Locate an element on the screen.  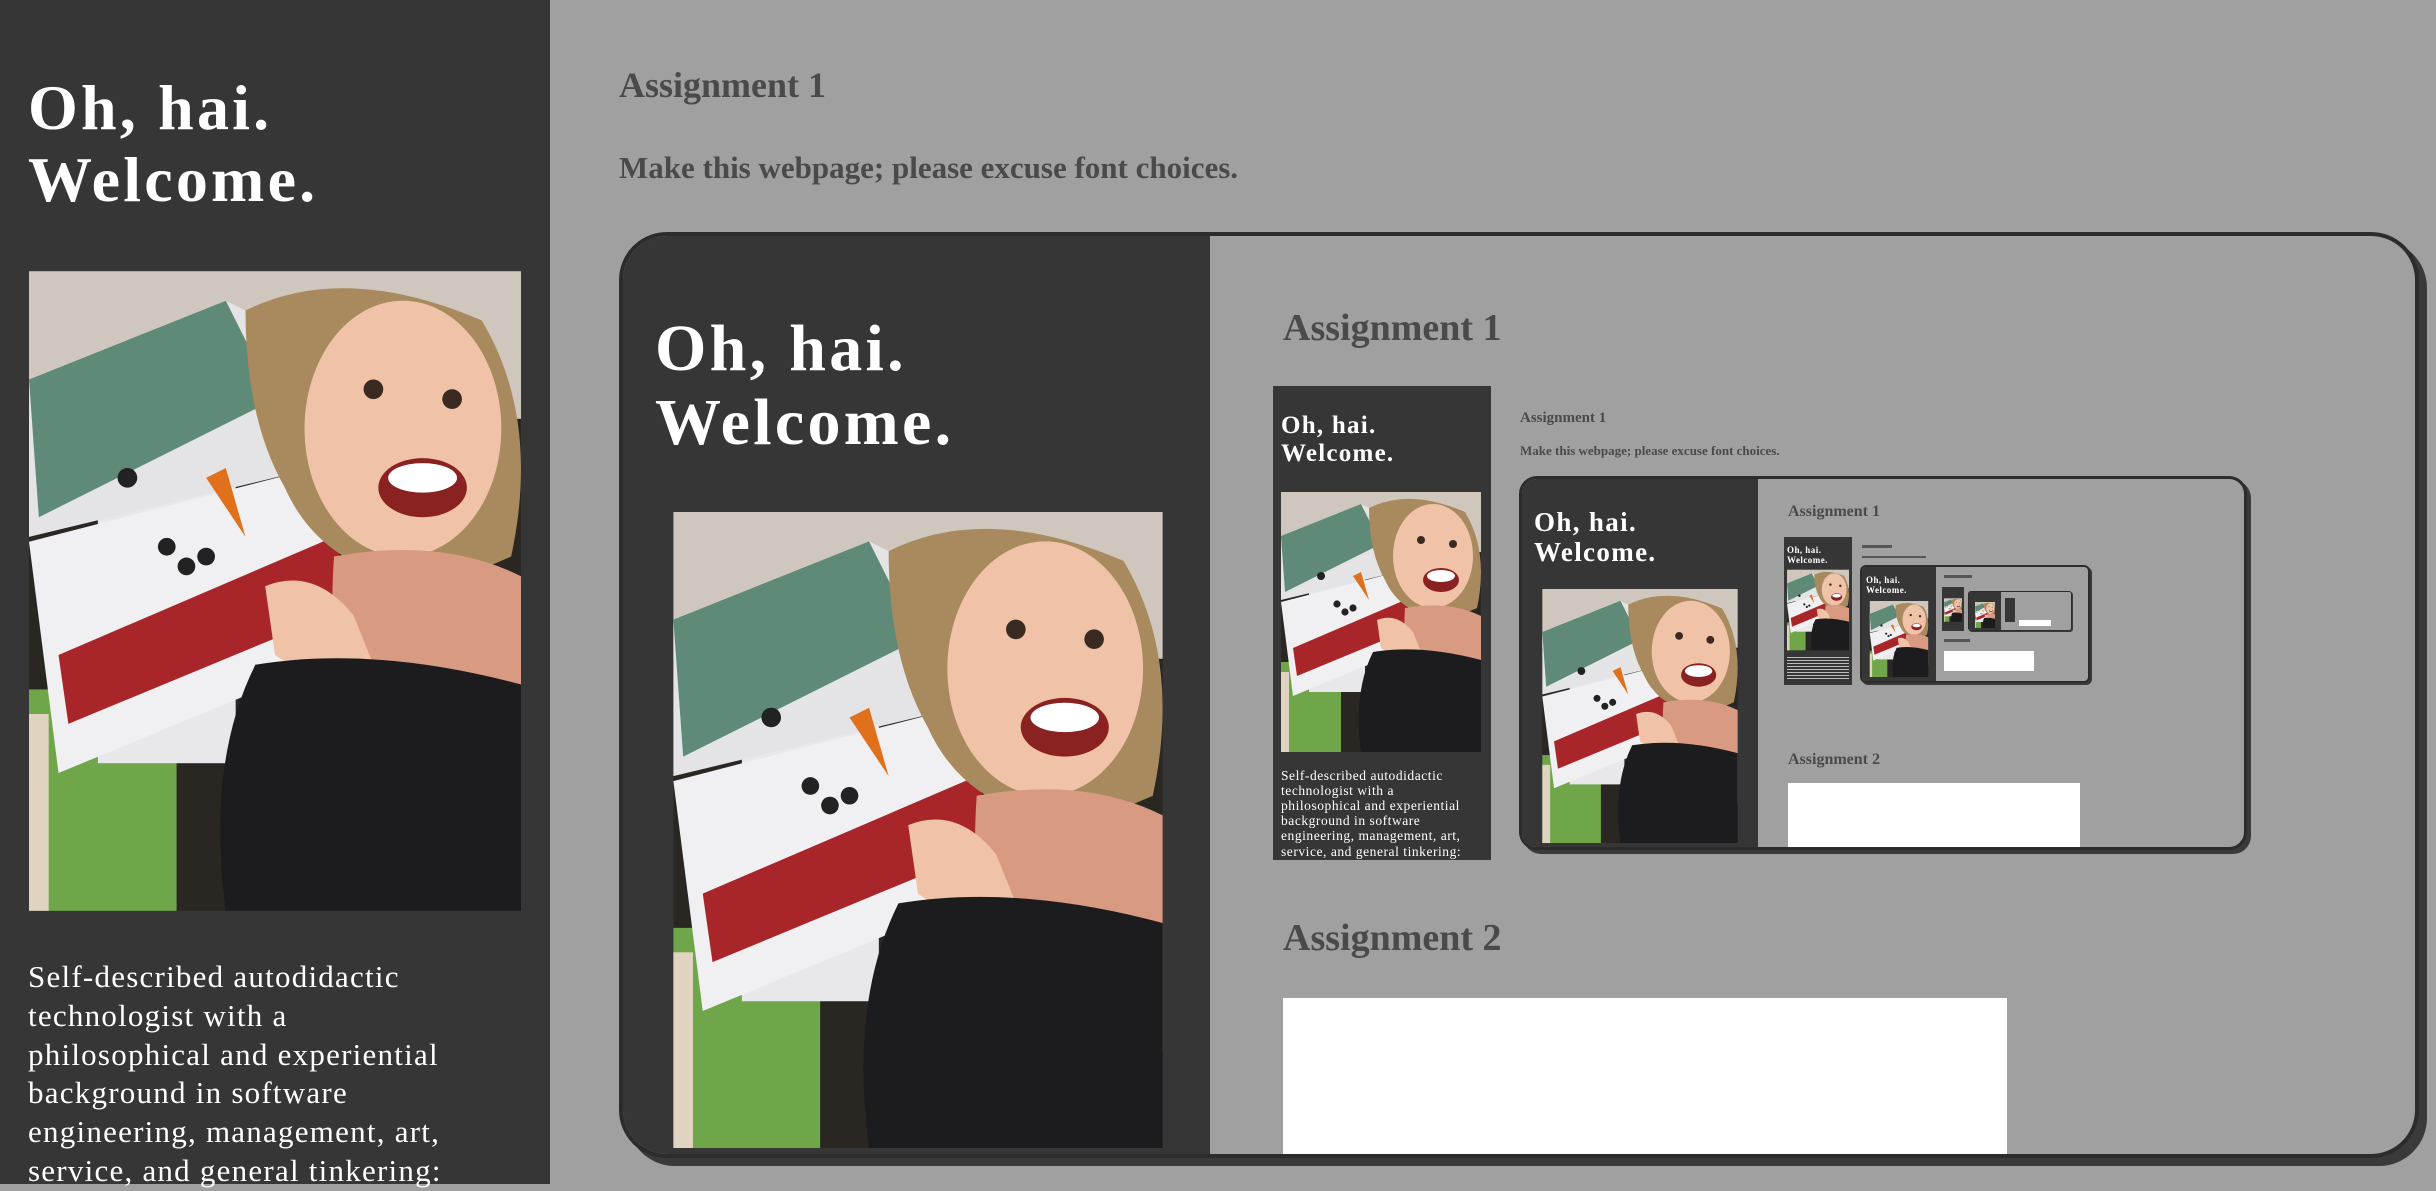
tiny-bio-lines is located at coordinates (1818, 668).